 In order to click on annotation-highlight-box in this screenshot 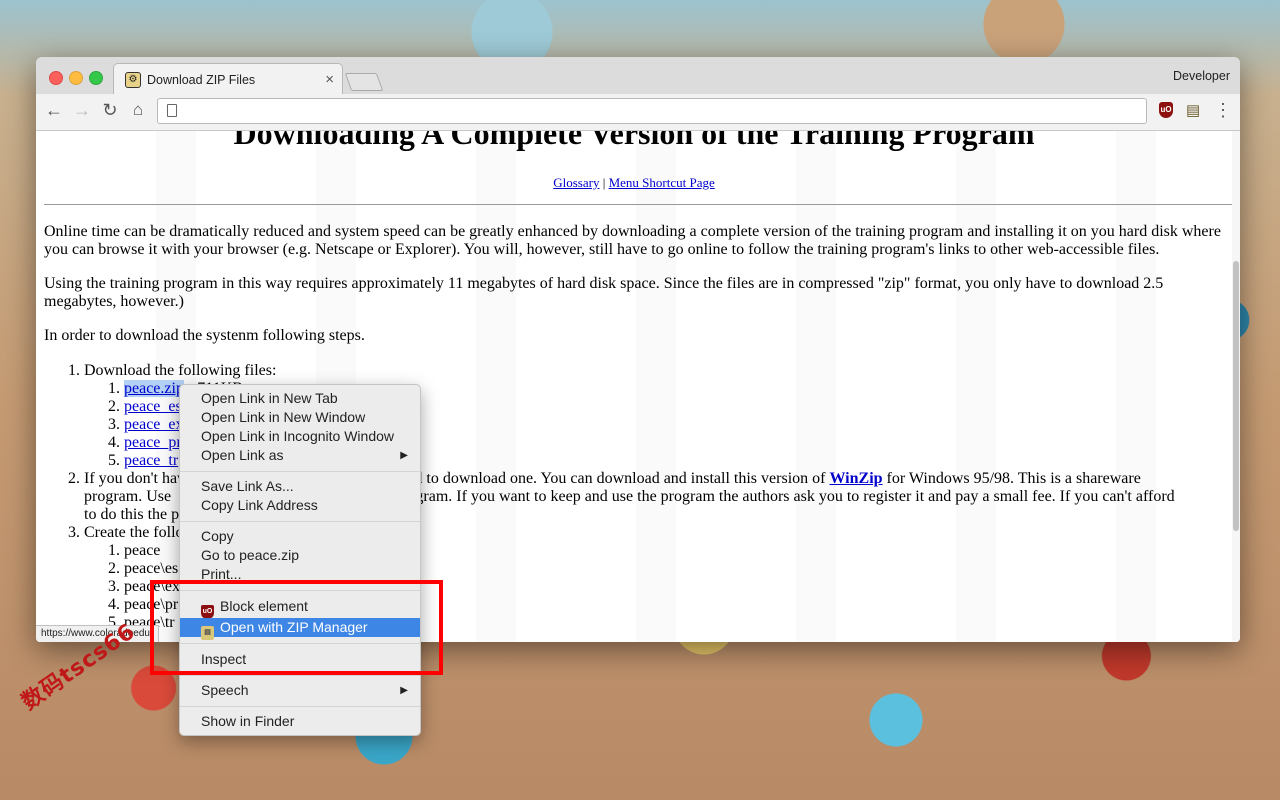, I will do `click(296, 627)`.